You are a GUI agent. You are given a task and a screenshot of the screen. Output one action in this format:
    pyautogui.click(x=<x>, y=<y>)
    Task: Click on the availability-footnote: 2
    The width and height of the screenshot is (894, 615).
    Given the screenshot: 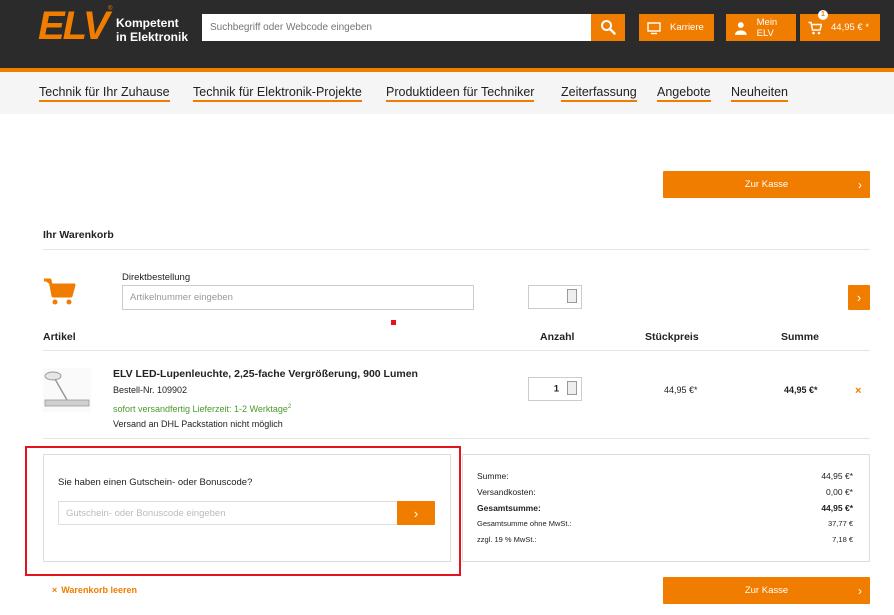 What is the action you would take?
    pyautogui.click(x=289, y=407)
    